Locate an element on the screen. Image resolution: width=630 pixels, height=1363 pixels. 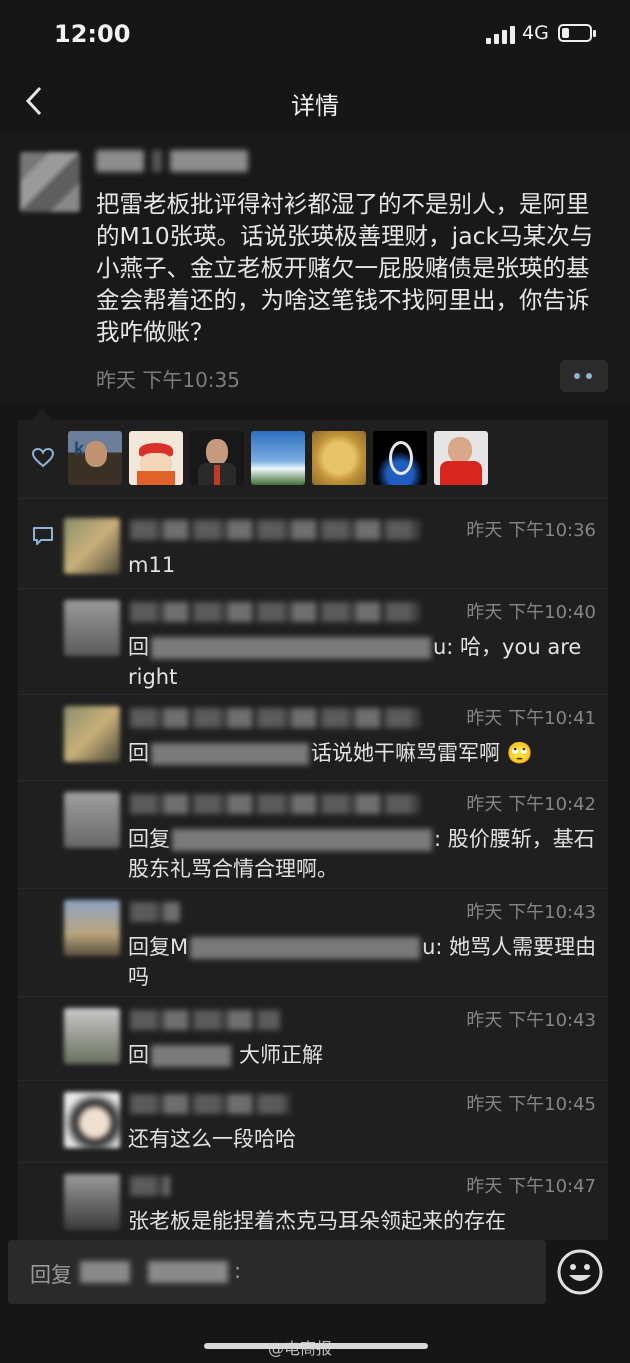
comment-text: 回 大师正解 is located at coordinates (363, 1055).